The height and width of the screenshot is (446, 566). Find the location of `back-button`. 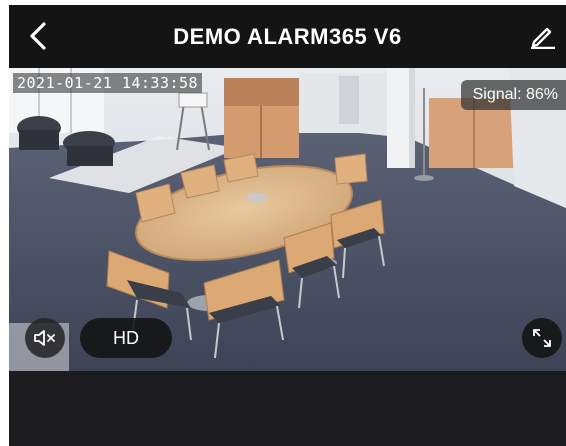

back-button is located at coordinates (38, 36).